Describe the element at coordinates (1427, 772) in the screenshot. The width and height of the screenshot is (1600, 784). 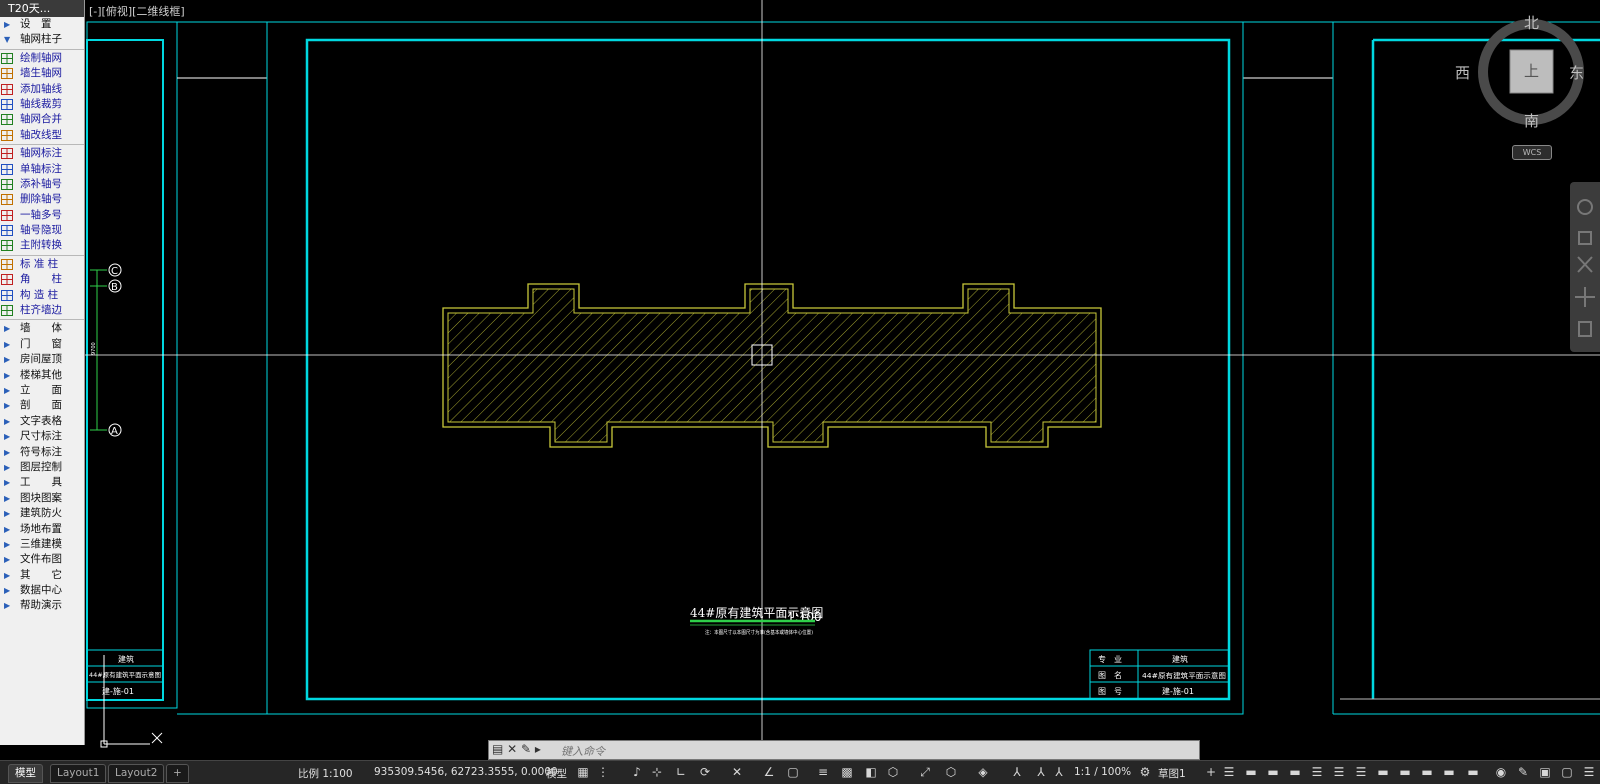
I see `layer-icon-9: ▬` at that location.